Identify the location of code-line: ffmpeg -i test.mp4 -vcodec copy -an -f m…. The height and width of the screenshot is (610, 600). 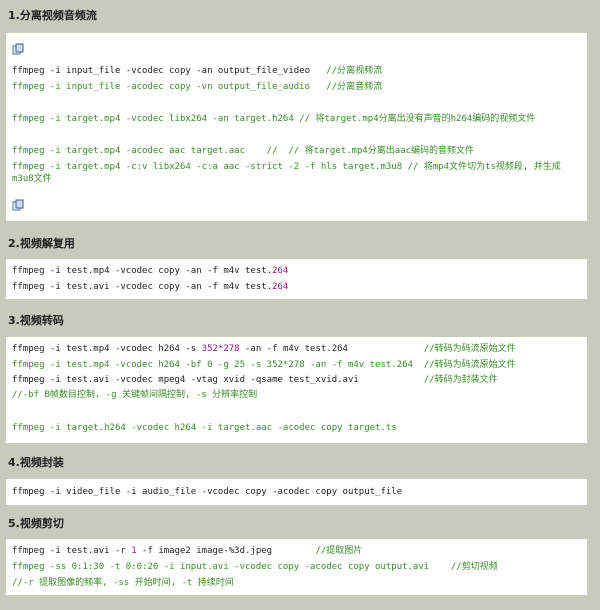
(150, 271).